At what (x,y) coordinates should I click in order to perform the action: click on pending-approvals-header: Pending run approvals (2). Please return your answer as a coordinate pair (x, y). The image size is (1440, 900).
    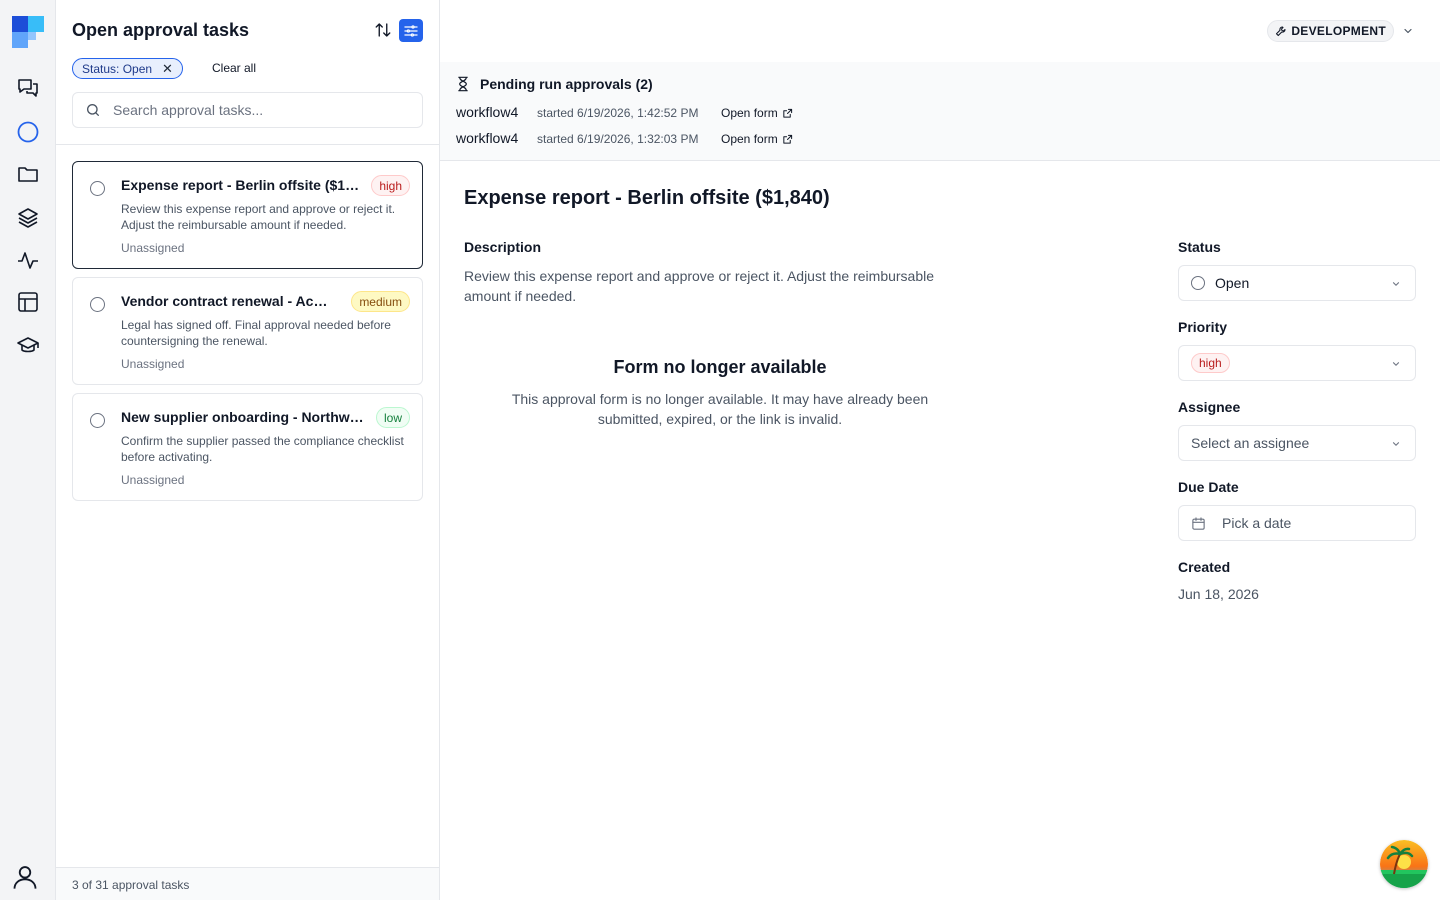
    Looking at the image, I should click on (554, 84).